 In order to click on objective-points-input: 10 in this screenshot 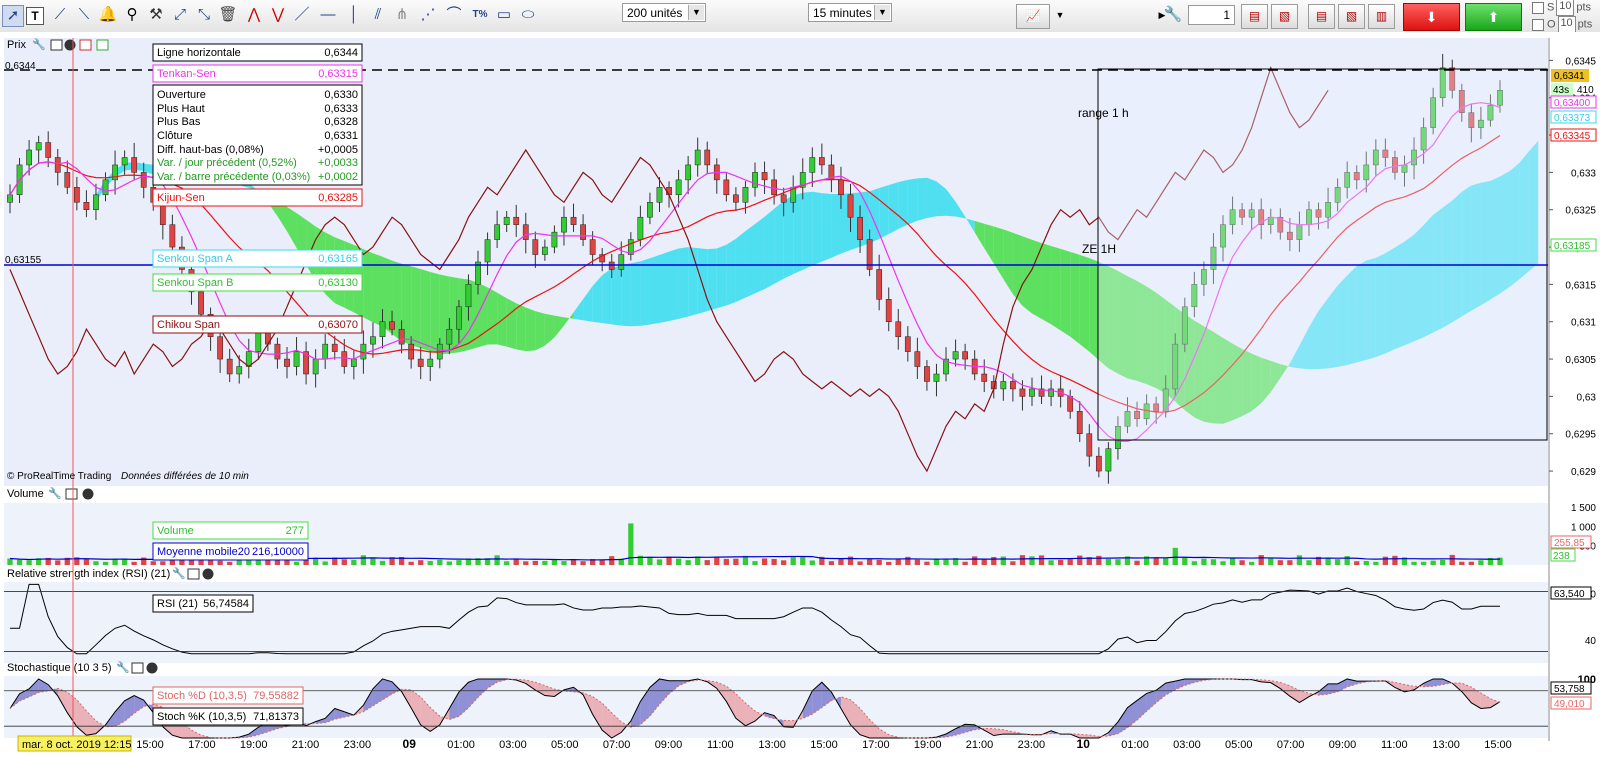, I will do `click(1566, 24)`.